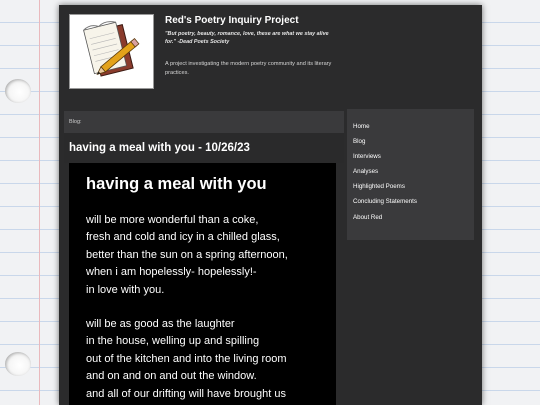 This screenshot has width=540, height=405. I want to click on poem-line: in love with you., so click(125, 289).